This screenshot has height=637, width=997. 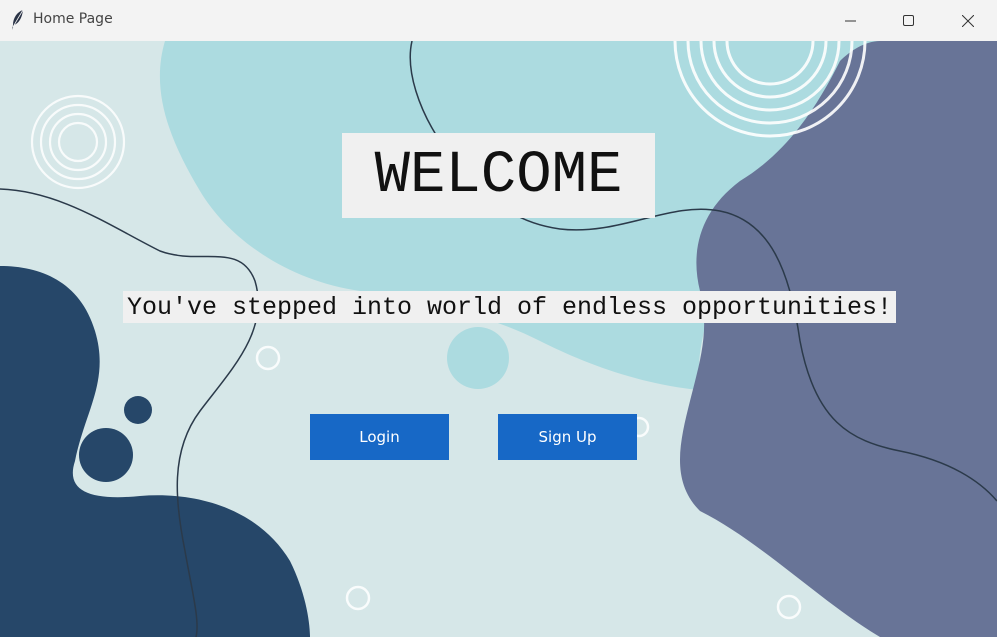 I want to click on feather-icon, so click(x=18, y=20).